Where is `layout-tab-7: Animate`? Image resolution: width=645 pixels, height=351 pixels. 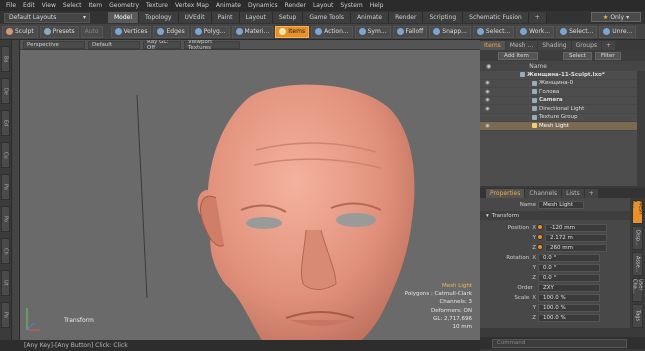 layout-tab-7: Animate is located at coordinates (370, 17).